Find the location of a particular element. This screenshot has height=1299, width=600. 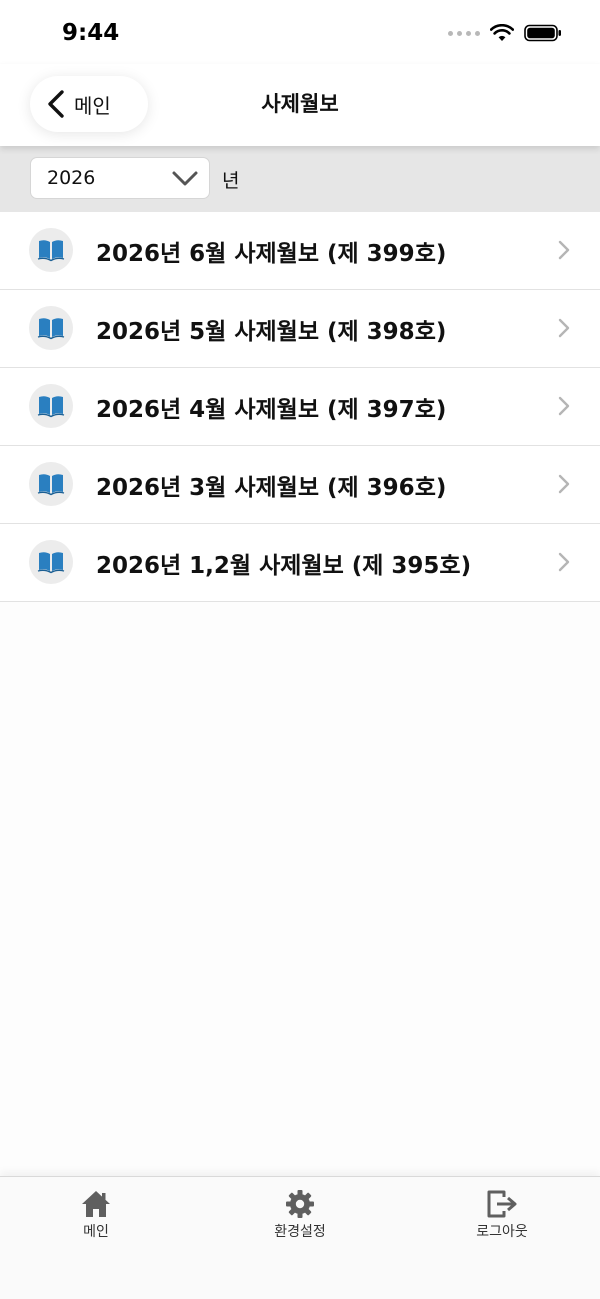

navigation-bar: 메인 사제월보 is located at coordinates (300, 105).